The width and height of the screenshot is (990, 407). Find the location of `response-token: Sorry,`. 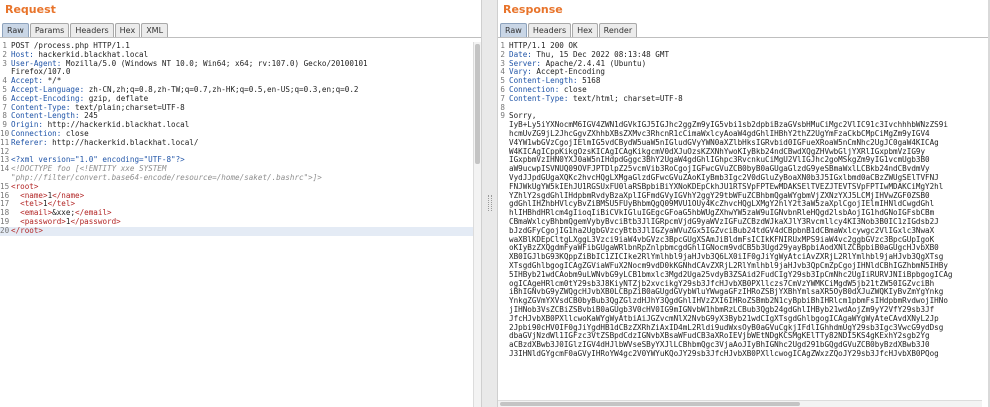

response-token: Sorry, is located at coordinates (523, 116).